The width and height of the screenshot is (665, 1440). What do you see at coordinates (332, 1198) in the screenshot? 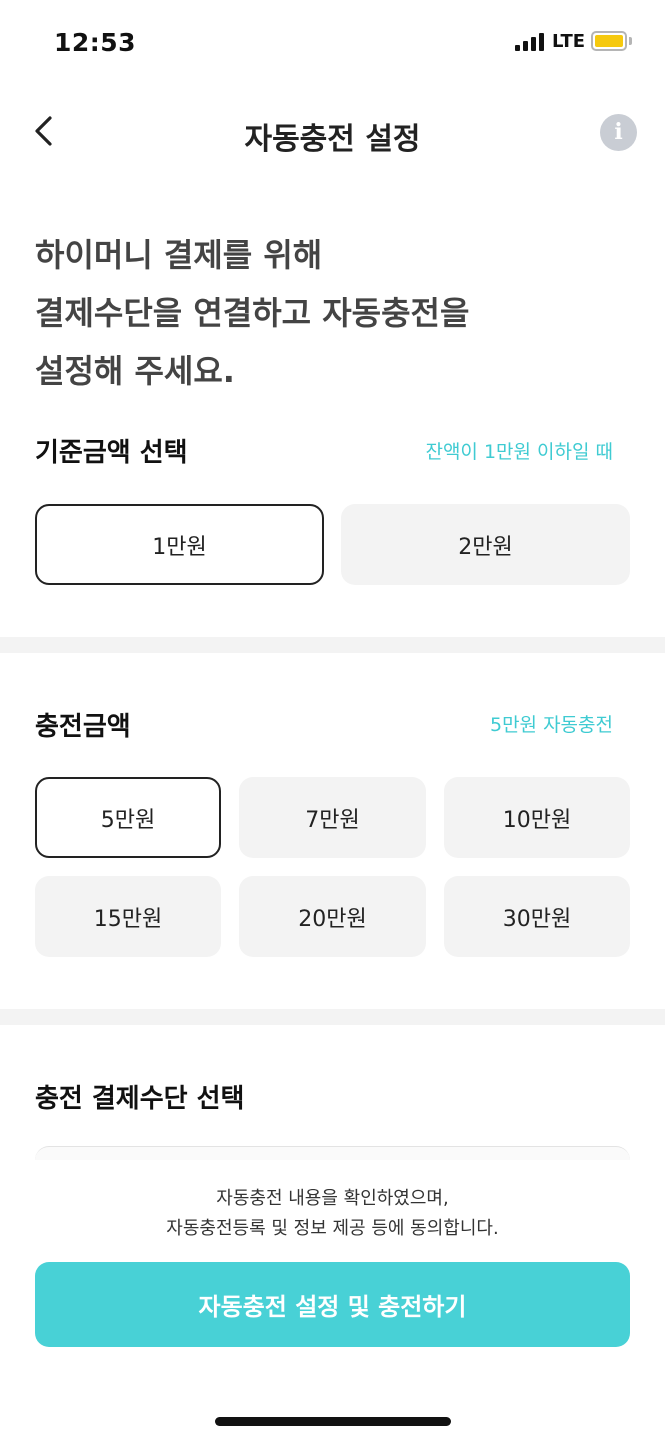
I see `agreement-line: 자동충전 내용을 확인하였으며,` at bounding box center [332, 1198].